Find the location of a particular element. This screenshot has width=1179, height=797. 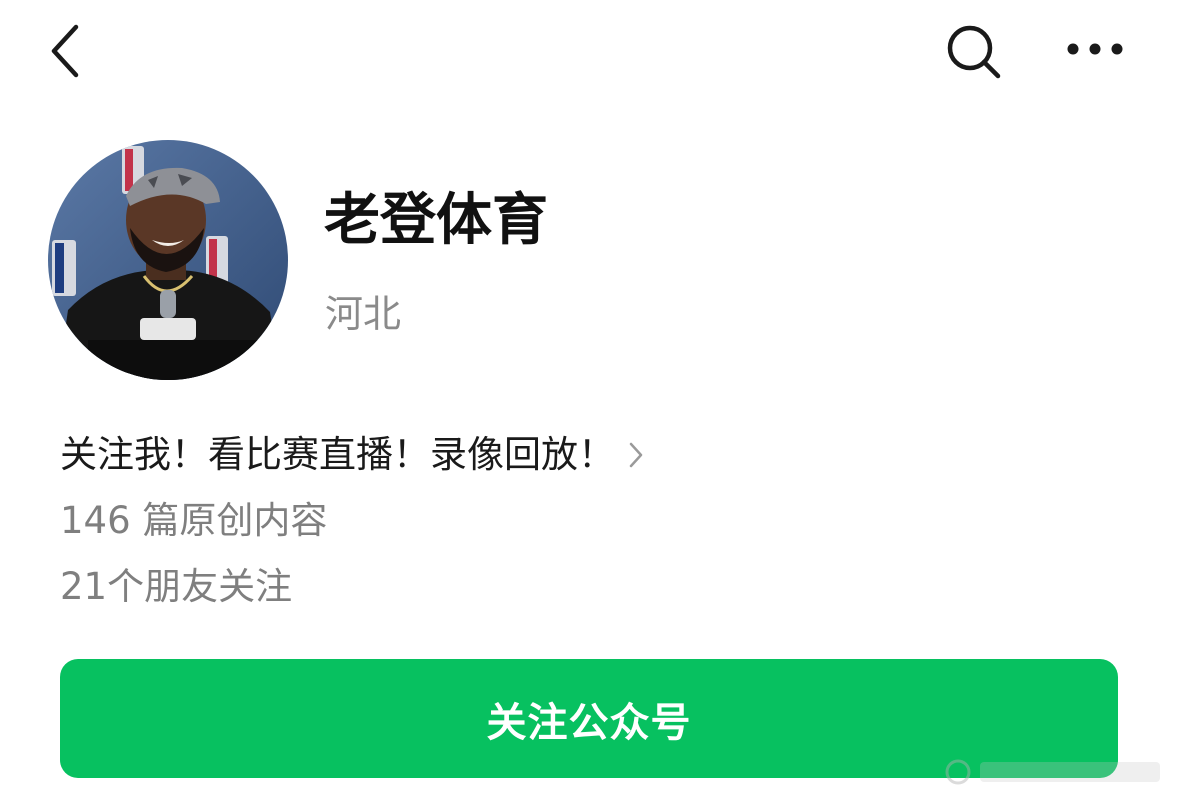

original-articles-count: 146 篇原创内容 is located at coordinates (193, 521).